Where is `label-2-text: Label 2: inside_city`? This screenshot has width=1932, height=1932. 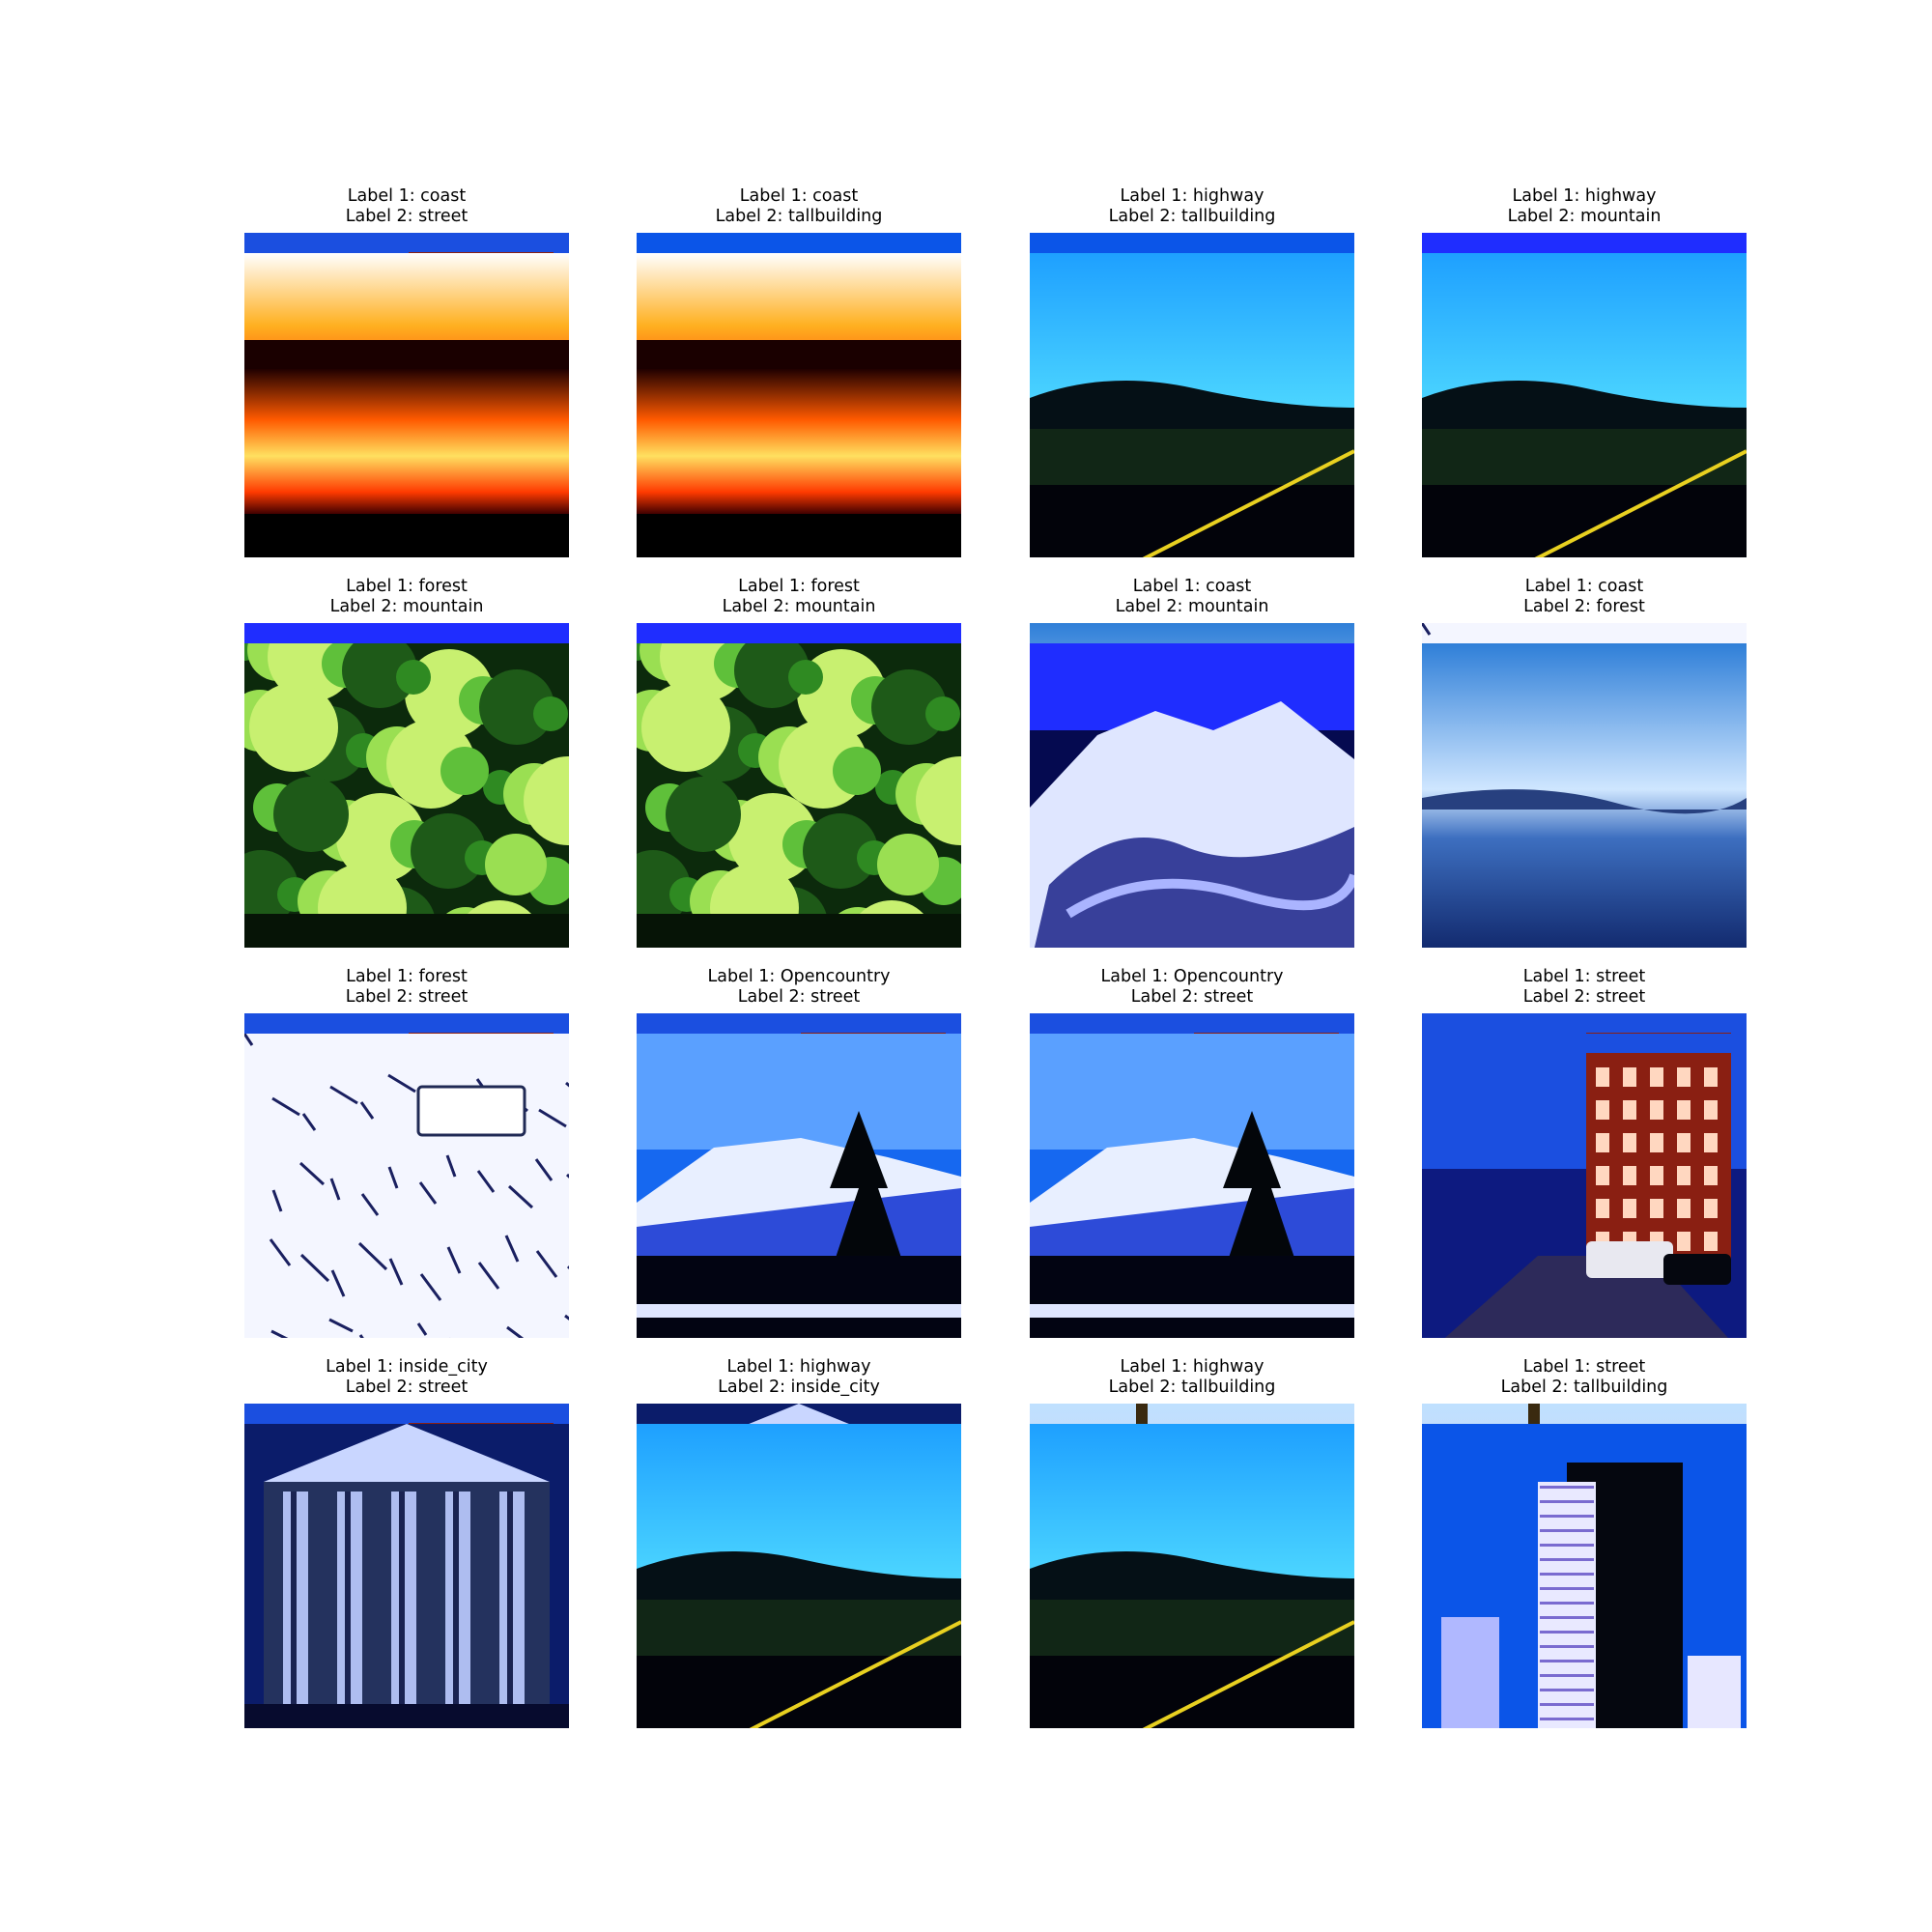 label-2-text: Label 2: inside_city is located at coordinates (799, 1387).